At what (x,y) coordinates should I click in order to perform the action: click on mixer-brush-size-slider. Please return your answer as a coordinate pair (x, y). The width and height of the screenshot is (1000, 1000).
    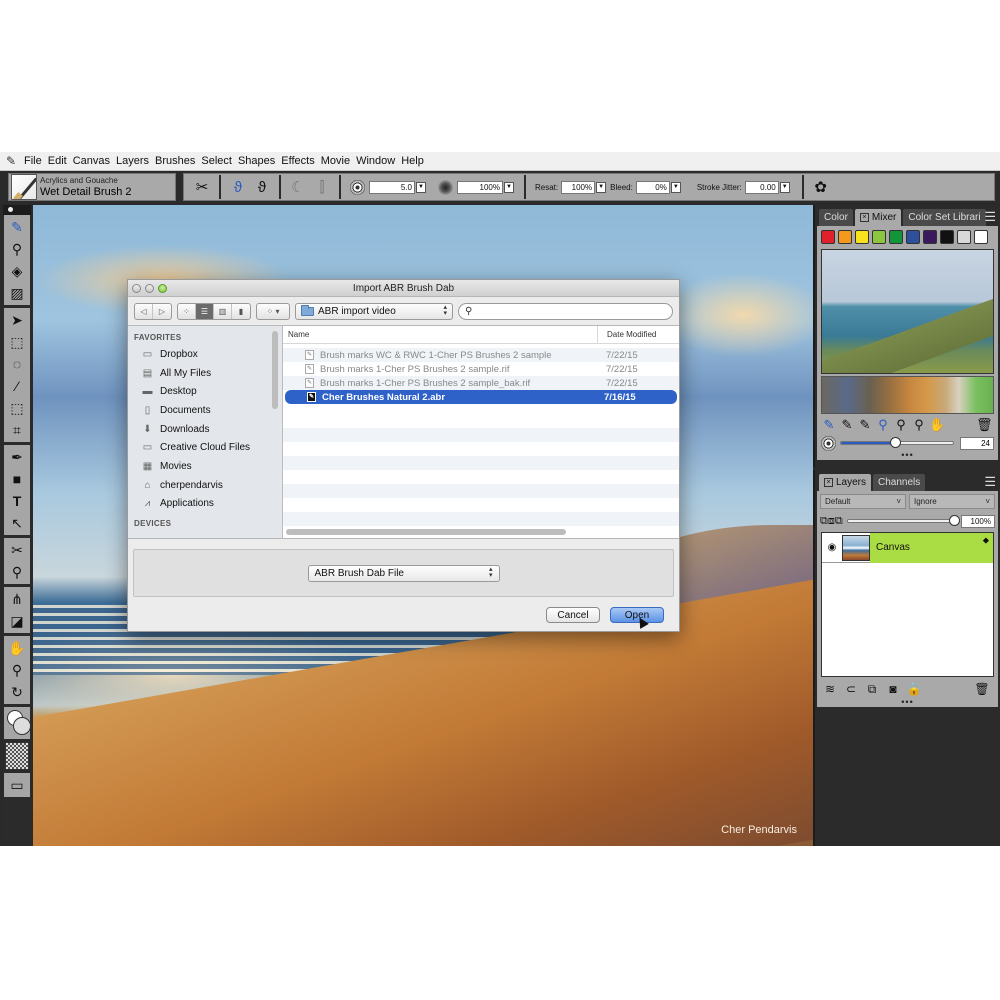
    Looking at the image, I should click on (897, 442).